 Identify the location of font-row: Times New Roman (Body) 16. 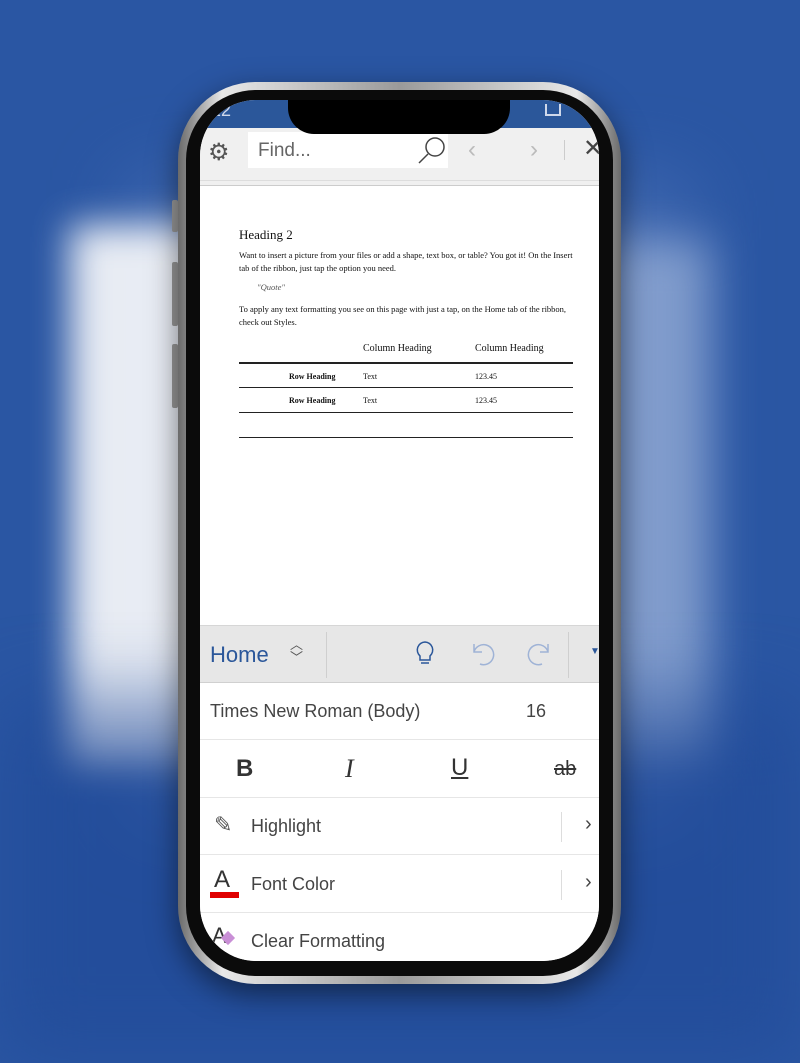
(399, 711).